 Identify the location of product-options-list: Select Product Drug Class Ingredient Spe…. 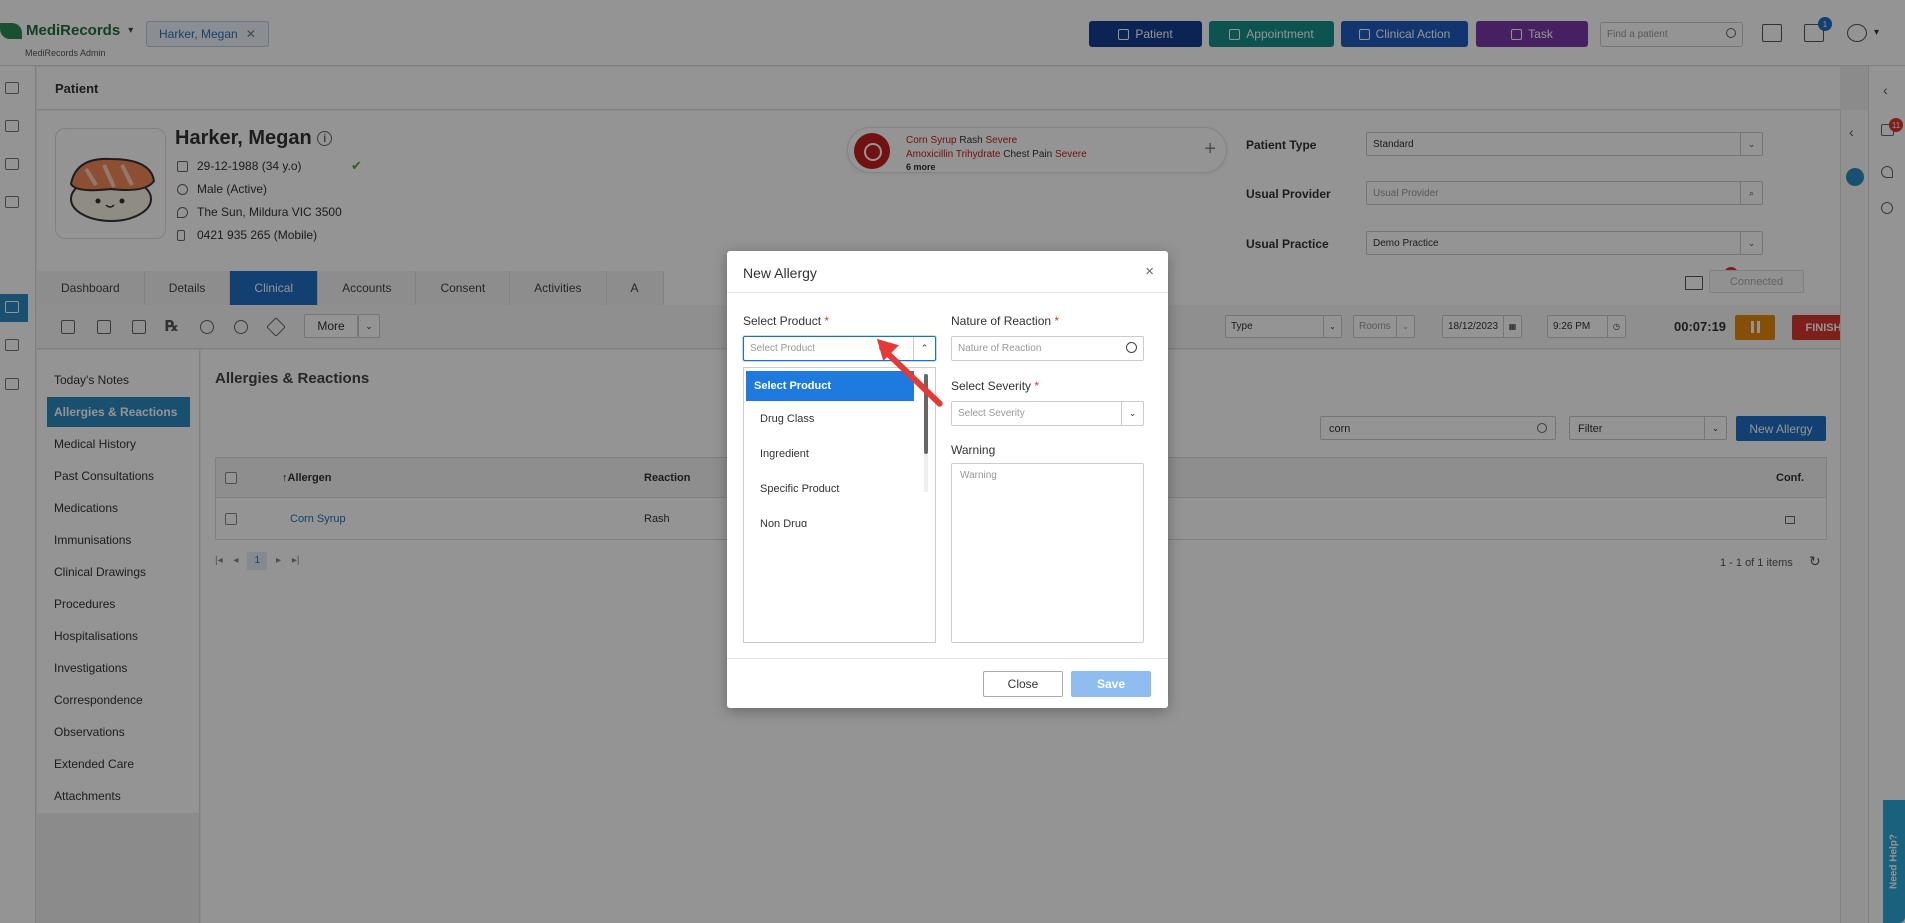
(839, 505).